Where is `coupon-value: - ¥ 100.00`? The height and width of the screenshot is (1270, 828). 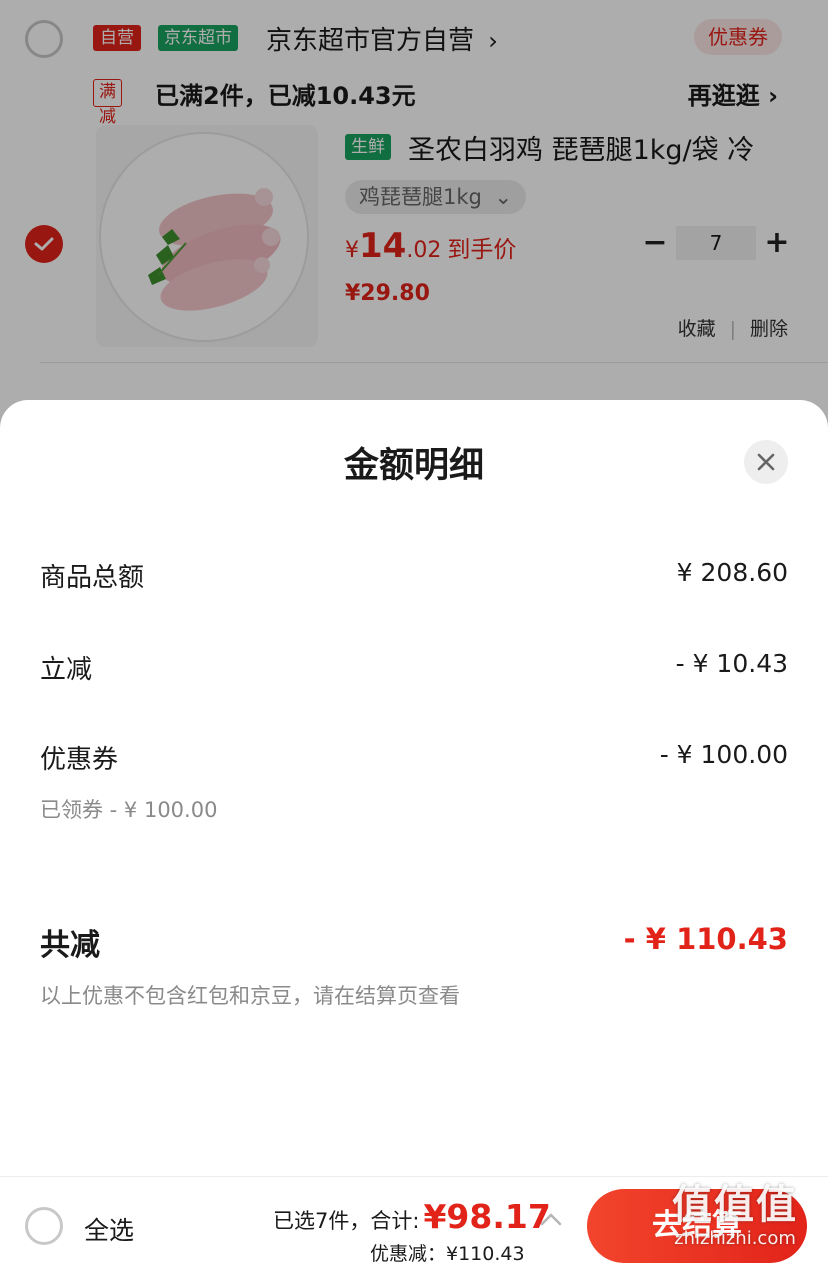 coupon-value: - ¥ 100.00 is located at coordinates (723, 754).